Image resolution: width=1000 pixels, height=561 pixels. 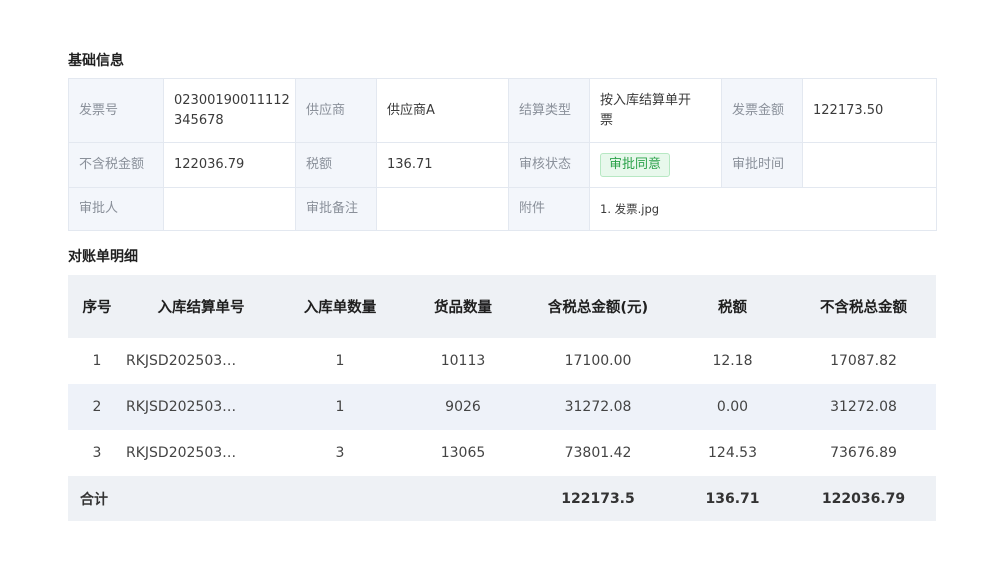 I want to click on approver-value, so click(x=229, y=209).